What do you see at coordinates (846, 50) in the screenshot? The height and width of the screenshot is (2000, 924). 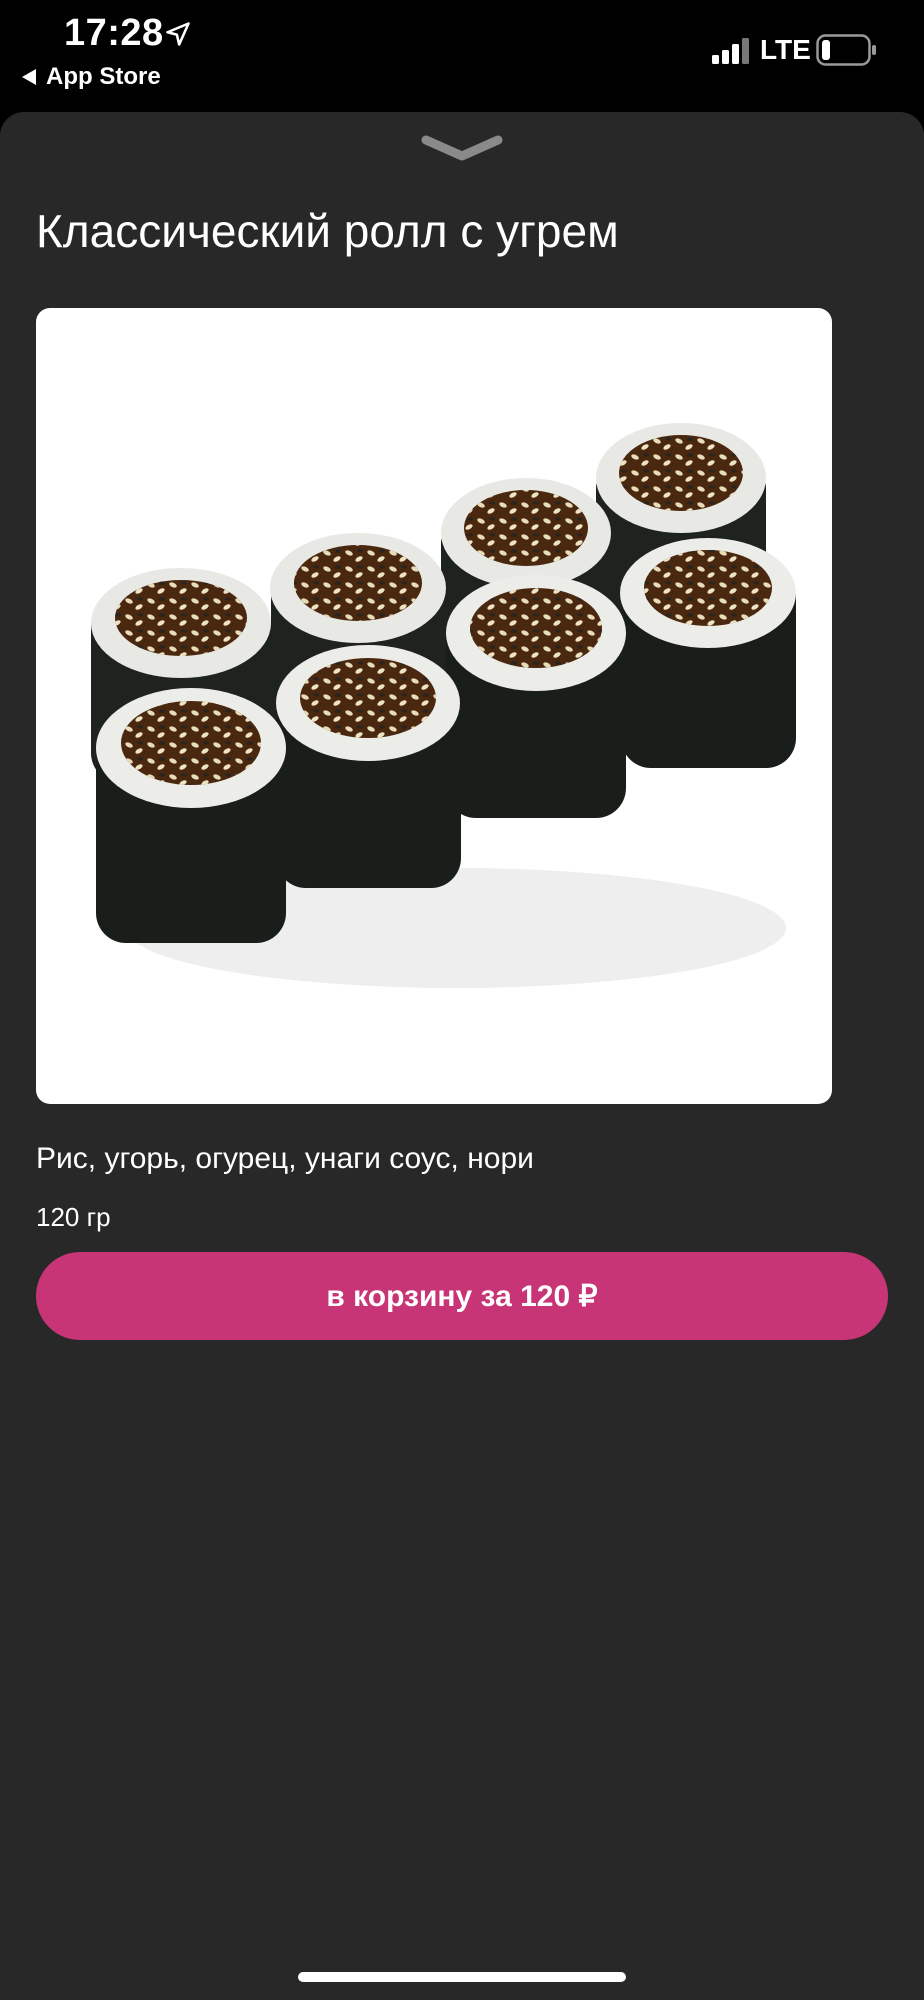 I see `battery-low-icon` at bounding box center [846, 50].